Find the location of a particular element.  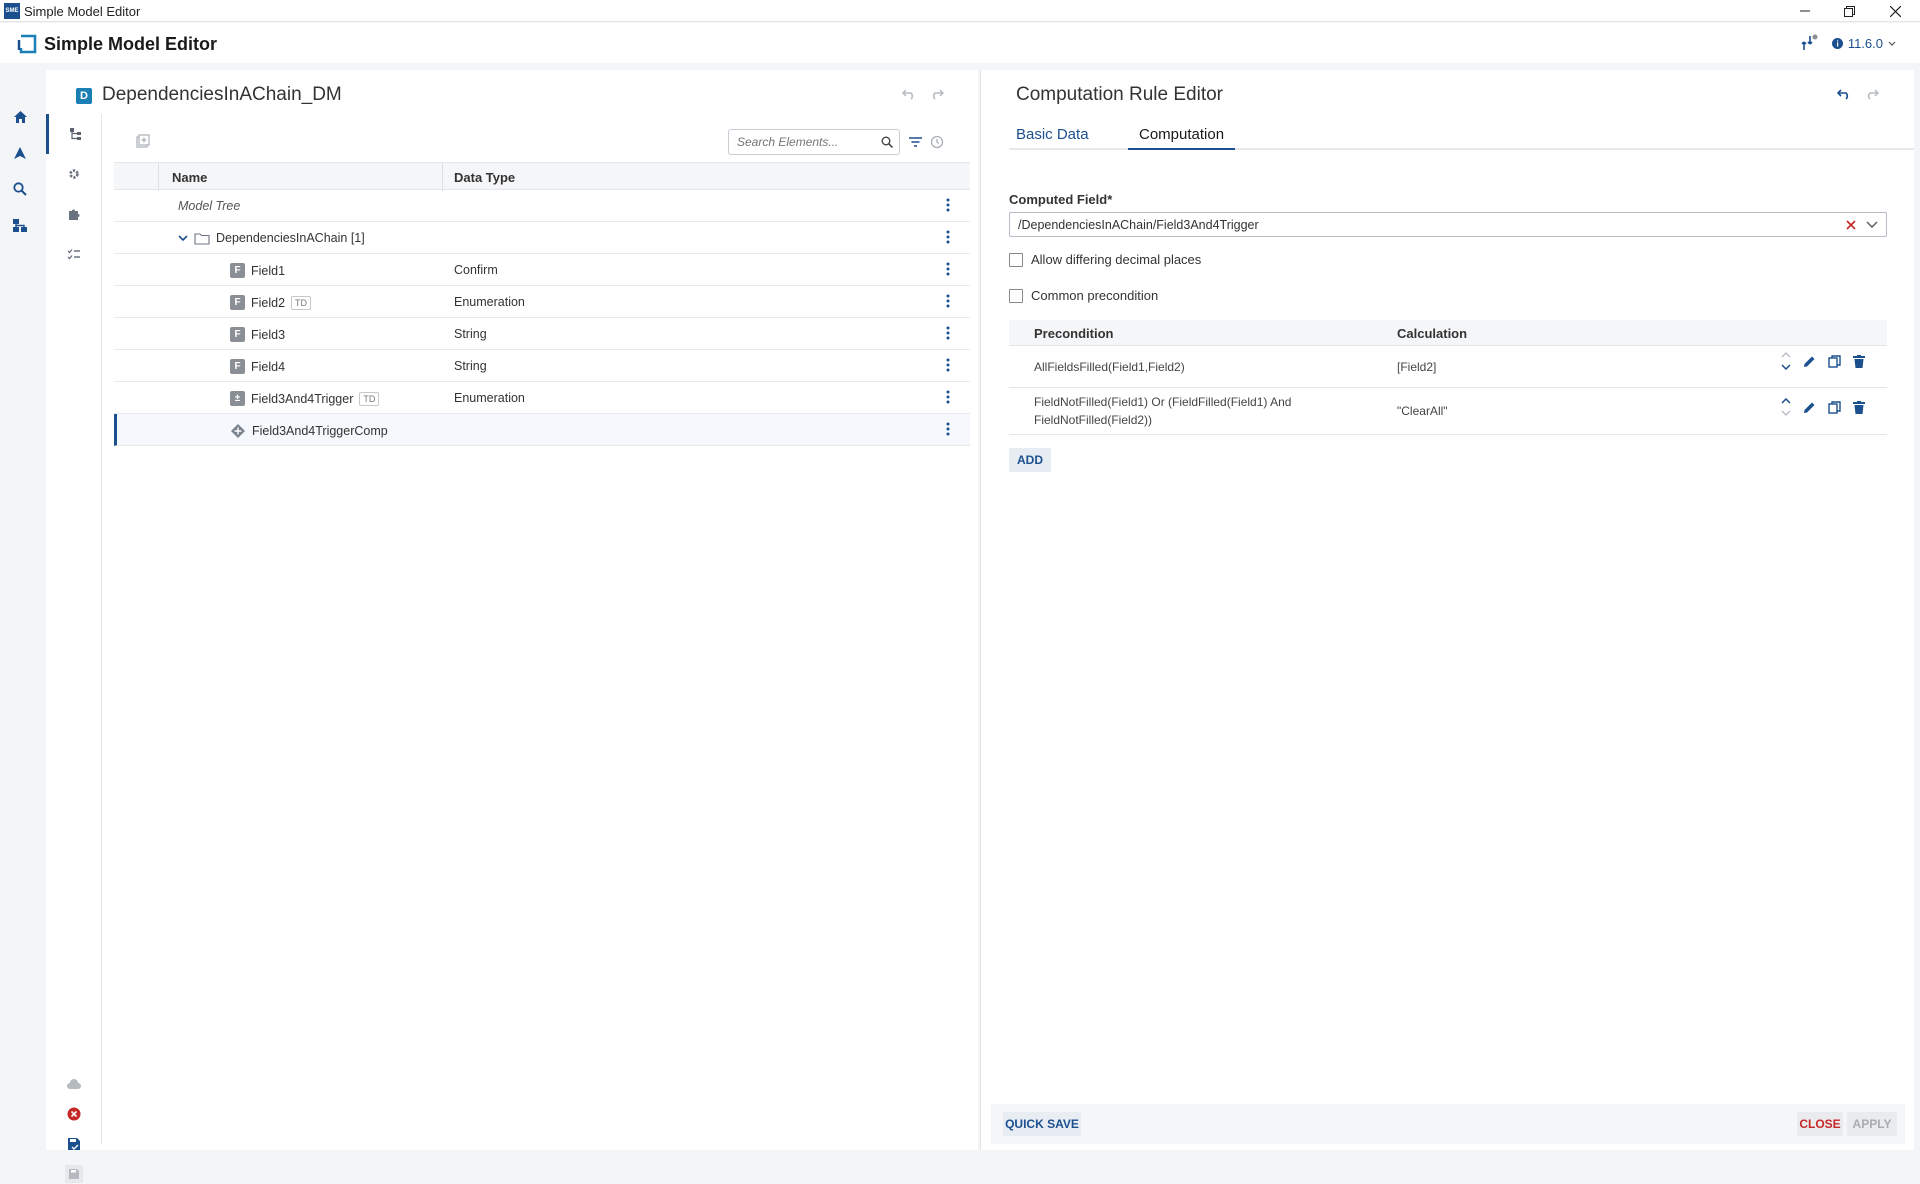

hierarchy-icon is located at coordinates (20, 225).